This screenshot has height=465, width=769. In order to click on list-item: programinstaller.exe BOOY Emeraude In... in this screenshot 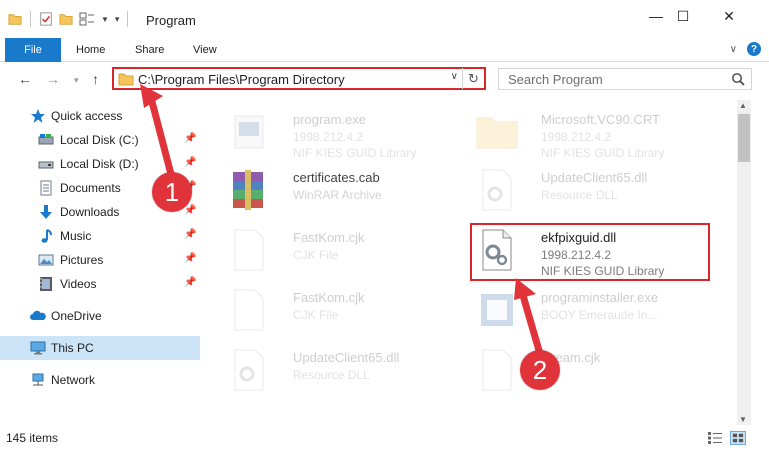, I will do `click(598, 313)`.